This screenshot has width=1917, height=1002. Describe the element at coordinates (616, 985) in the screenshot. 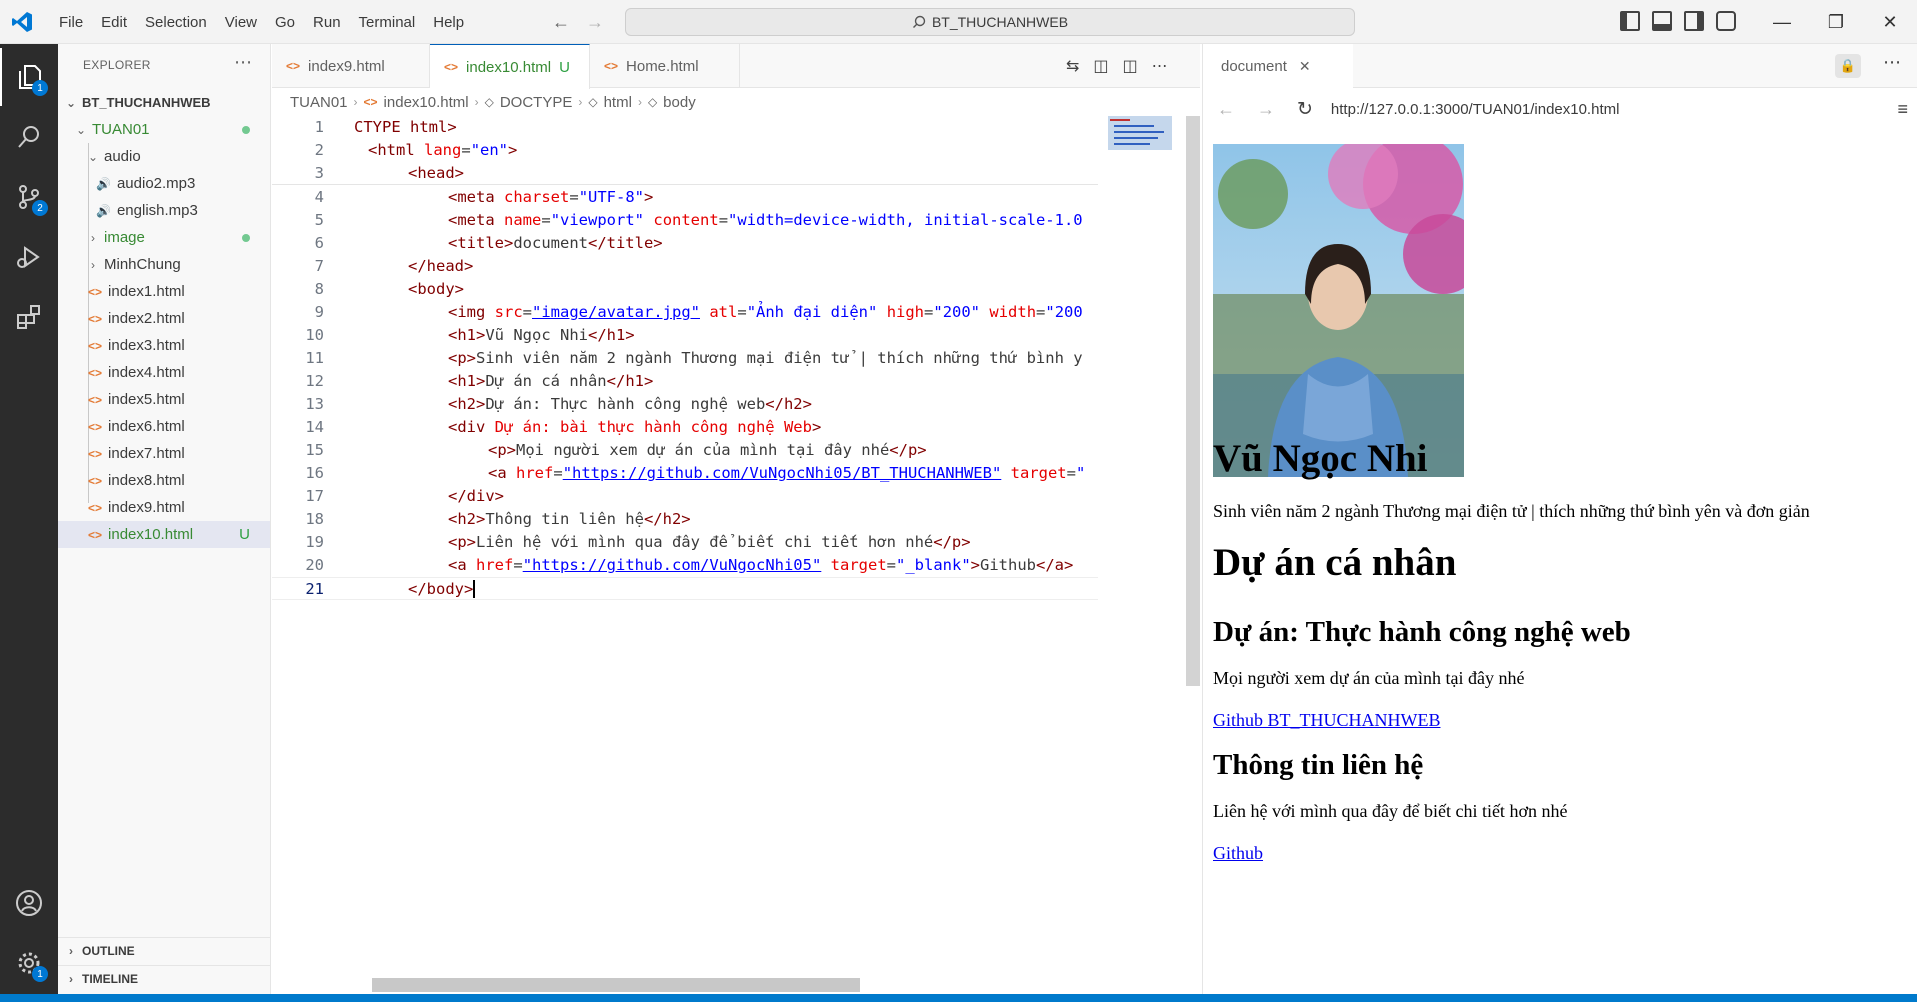

I see `editor-horizontal-scrollbar` at that location.